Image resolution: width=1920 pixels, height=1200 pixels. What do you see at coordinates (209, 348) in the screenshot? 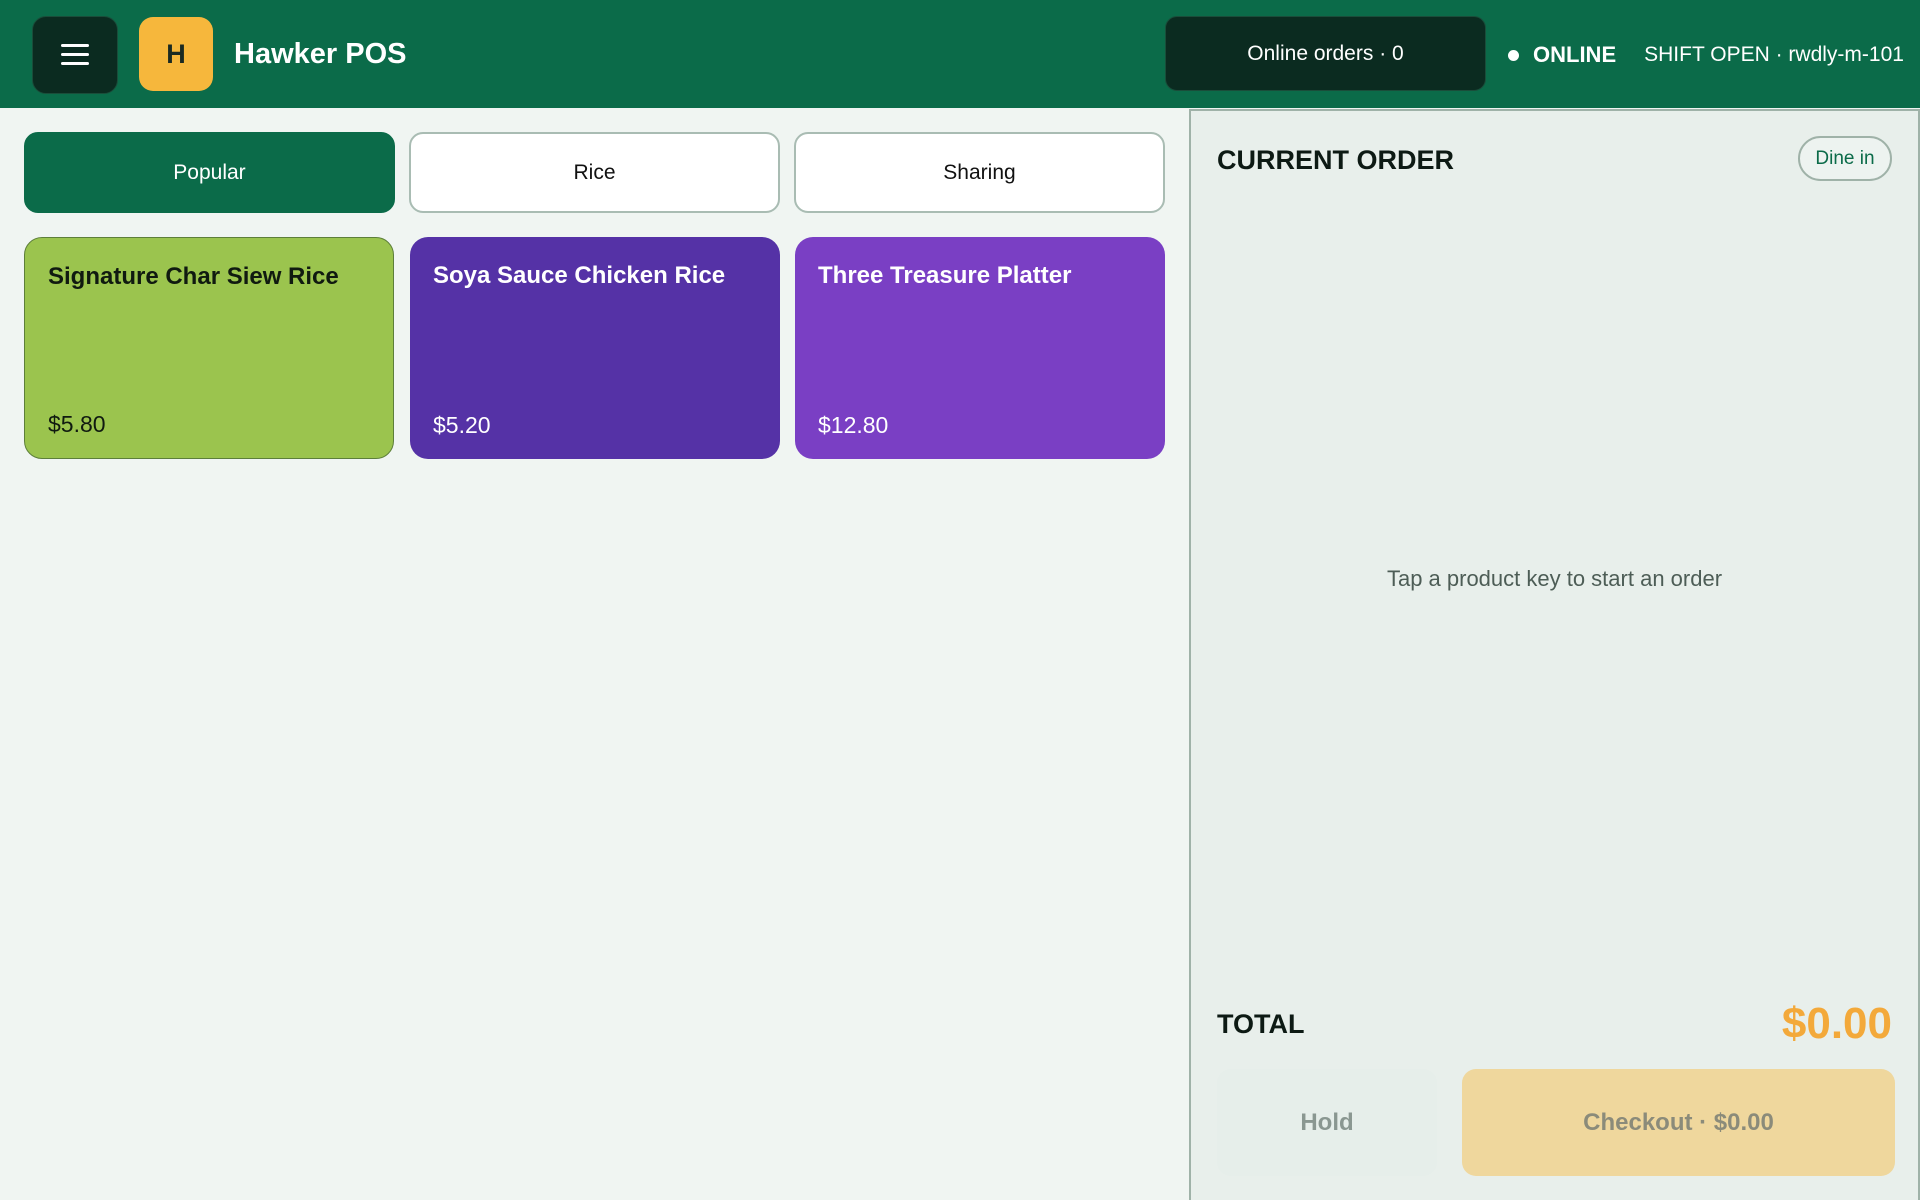
I see `product-key-char-siew-rice: Signature Char Siew Rice $5.80` at bounding box center [209, 348].